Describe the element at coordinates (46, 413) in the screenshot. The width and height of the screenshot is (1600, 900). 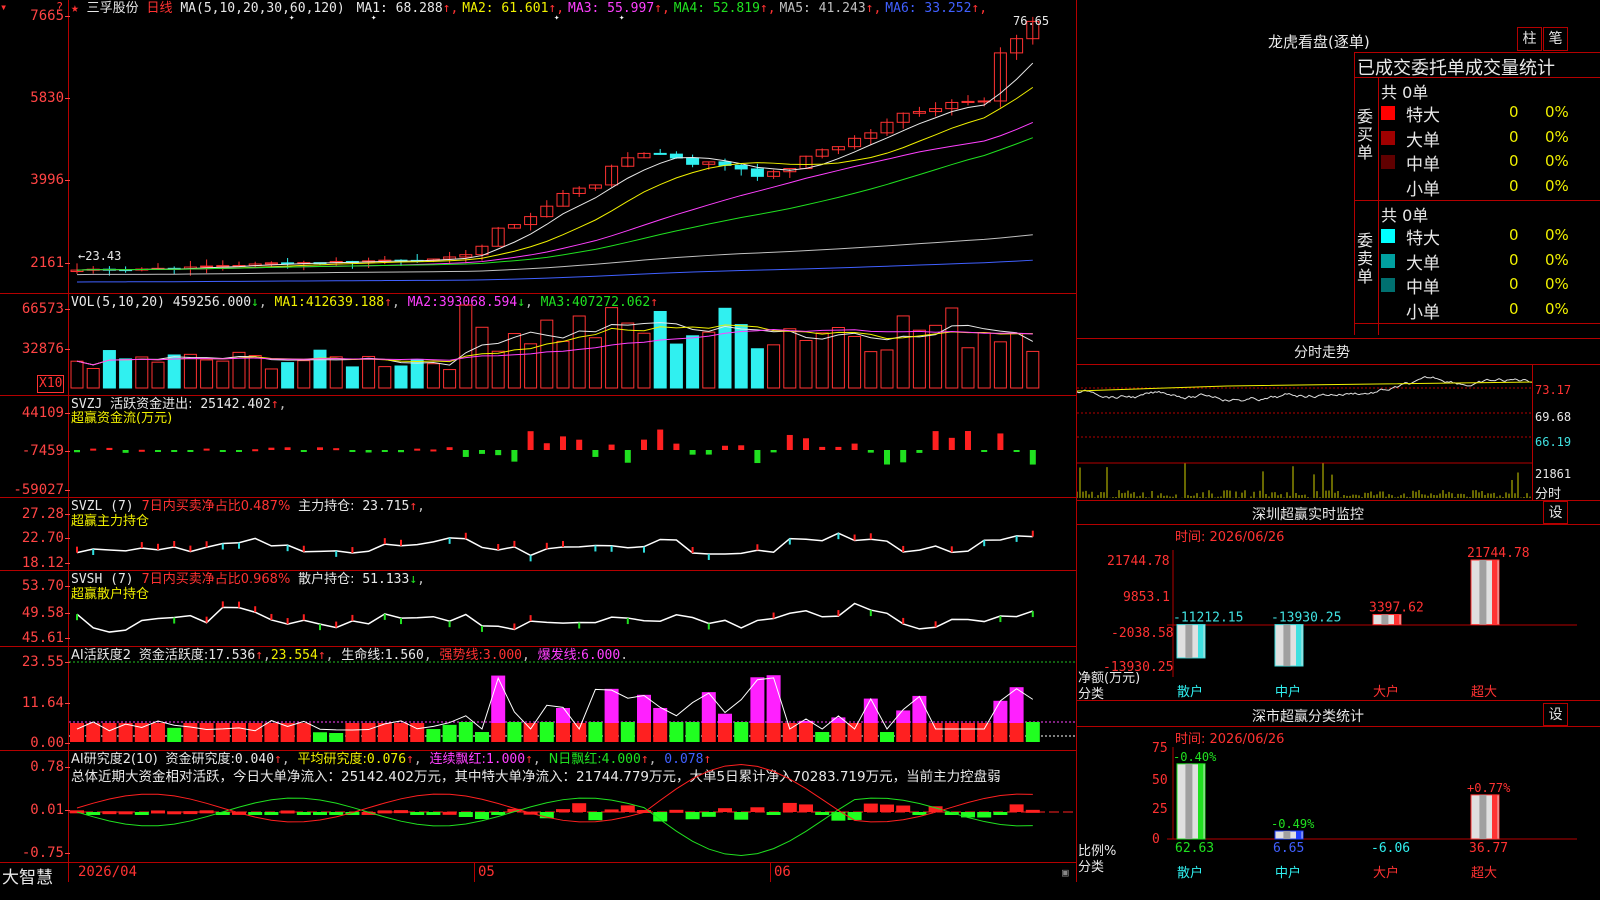
I see `svzj-axis-label: 44109` at that location.